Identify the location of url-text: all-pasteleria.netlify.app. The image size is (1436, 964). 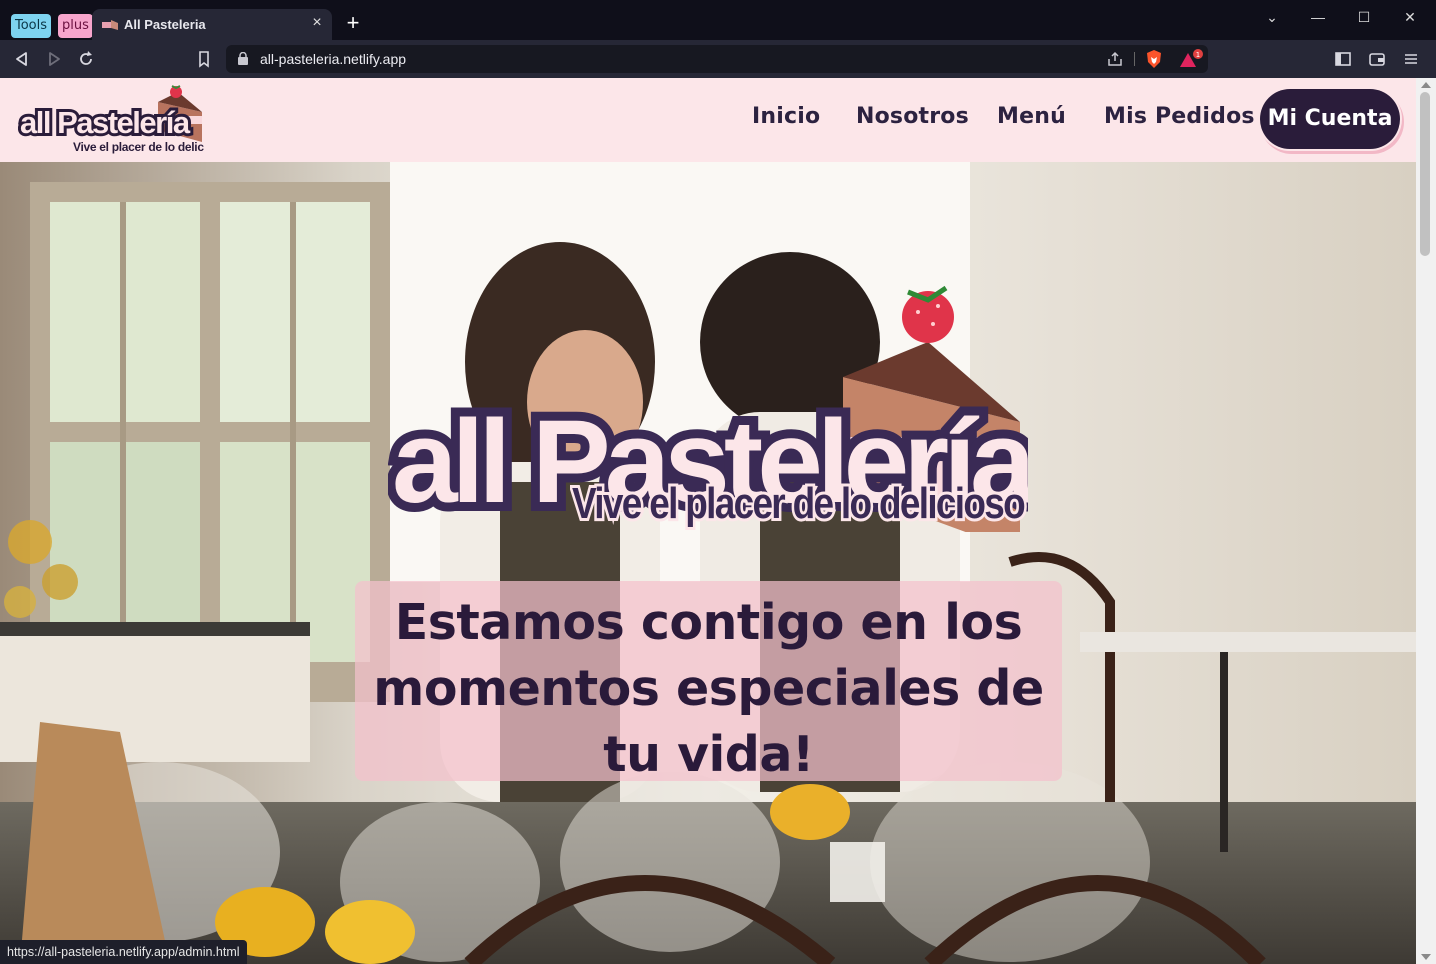
(333, 59).